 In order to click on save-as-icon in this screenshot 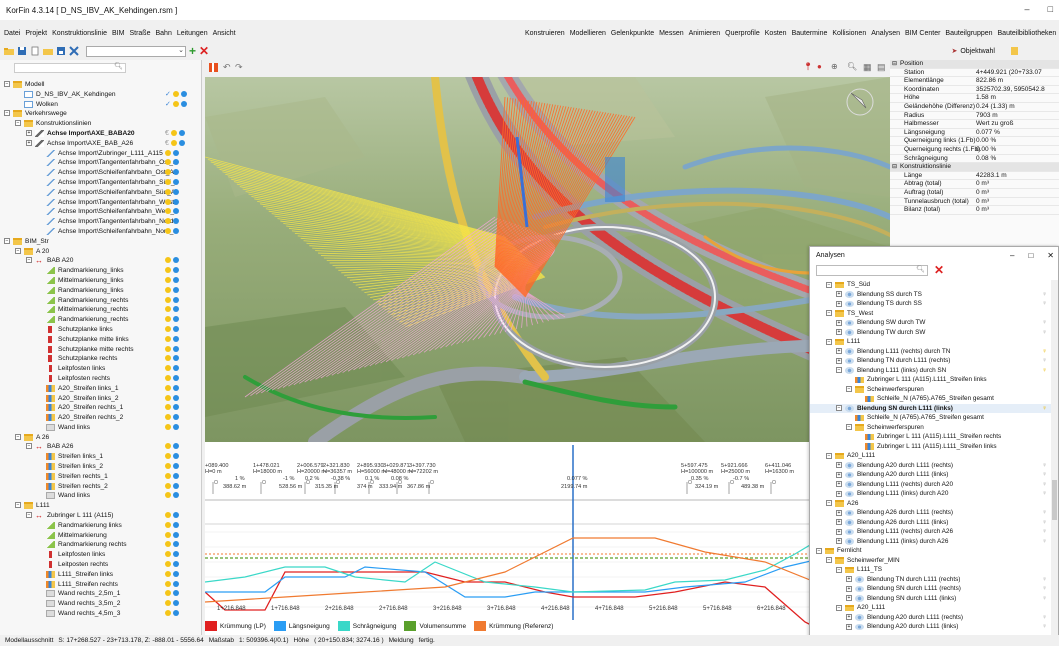, I will do `click(61, 51)`.